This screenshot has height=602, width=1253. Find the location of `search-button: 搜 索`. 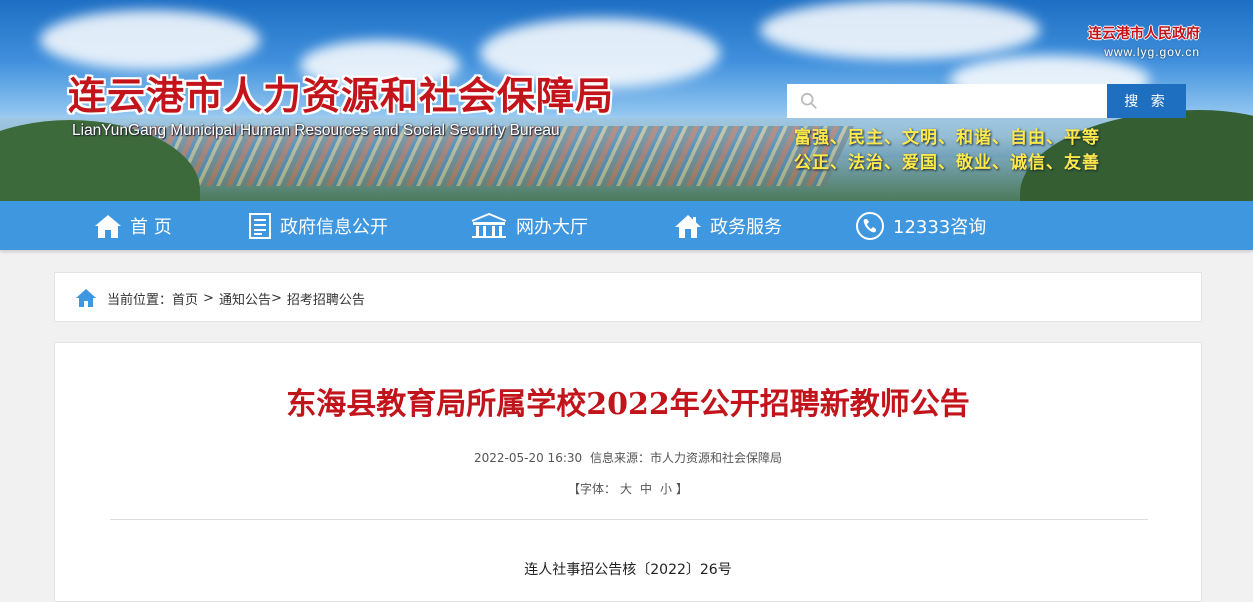

search-button: 搜 索 is located at coordinates (1146, 101).